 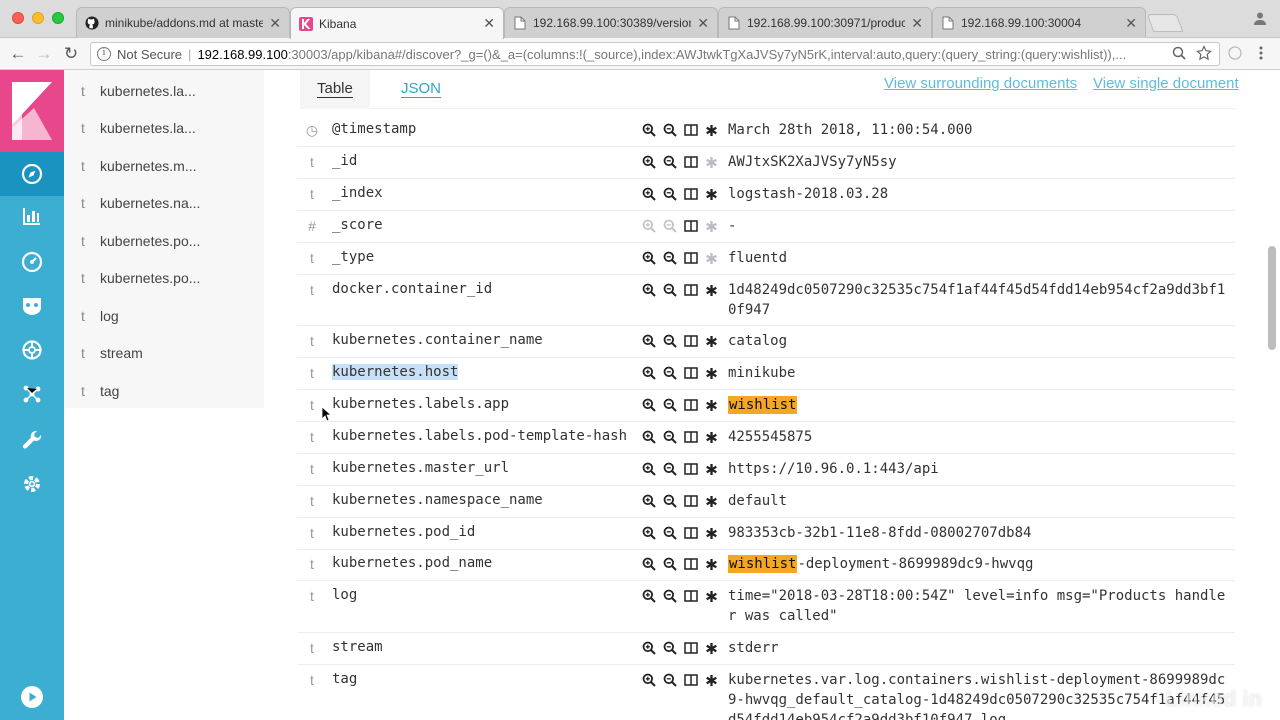 I want to click on browser-tab: 192.168.99.100:30971/product ✕, so click(x=825, y=22).